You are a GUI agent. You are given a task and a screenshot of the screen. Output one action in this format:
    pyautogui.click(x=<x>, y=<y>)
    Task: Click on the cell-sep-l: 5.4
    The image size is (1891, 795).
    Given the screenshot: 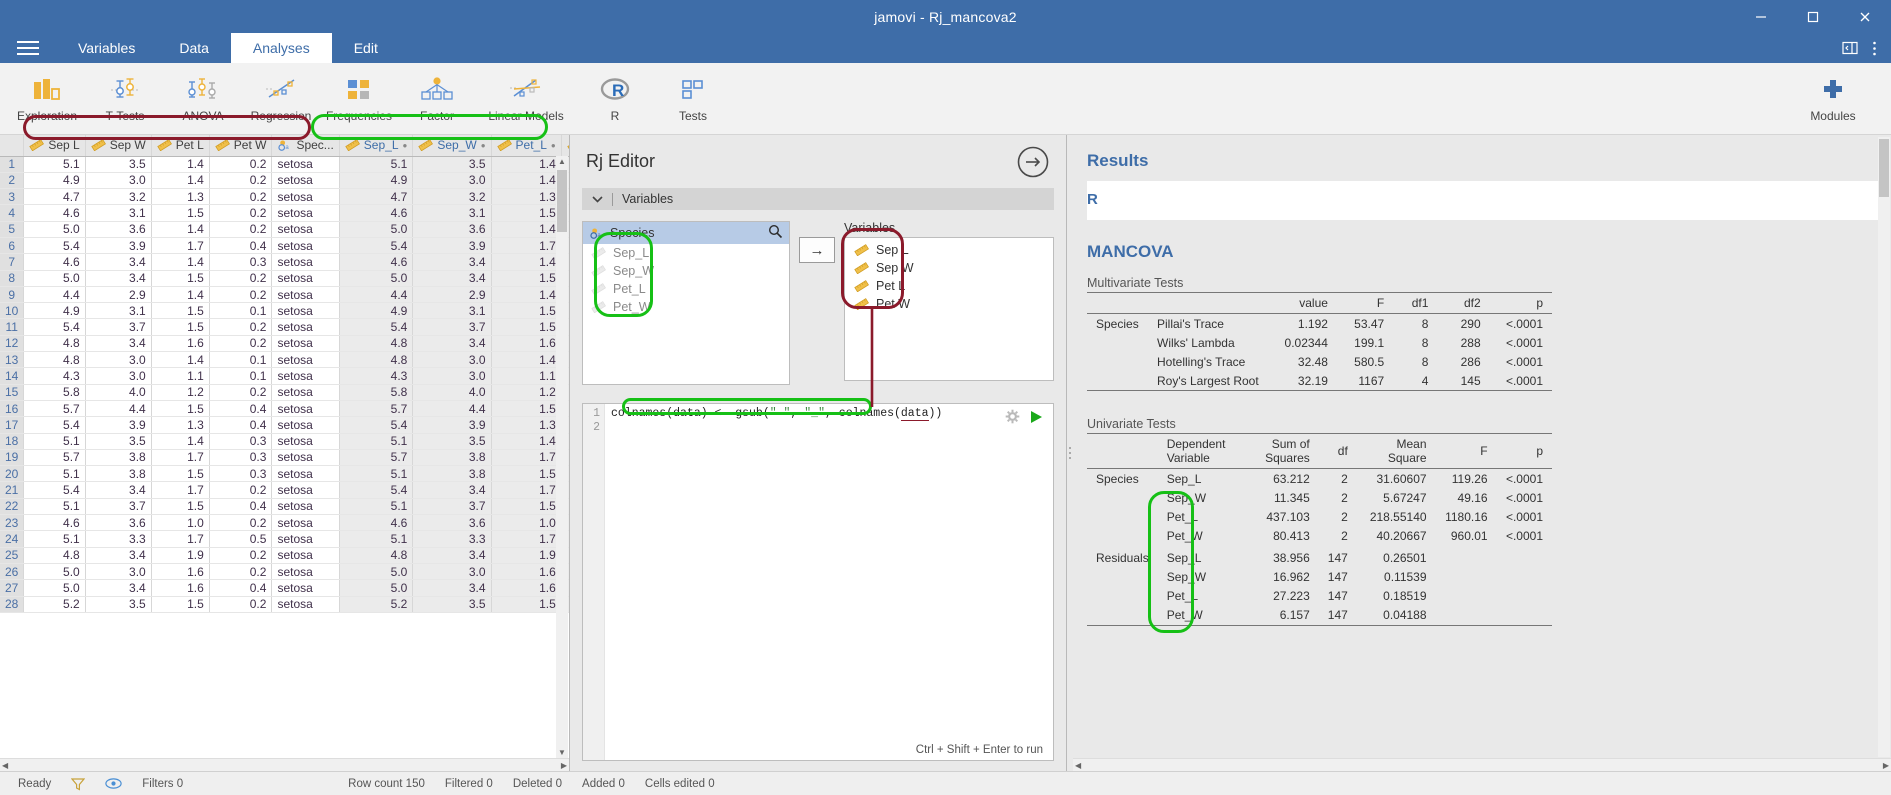 What is the action you would take?
    pyautogui.click(x=54, y=425)
    